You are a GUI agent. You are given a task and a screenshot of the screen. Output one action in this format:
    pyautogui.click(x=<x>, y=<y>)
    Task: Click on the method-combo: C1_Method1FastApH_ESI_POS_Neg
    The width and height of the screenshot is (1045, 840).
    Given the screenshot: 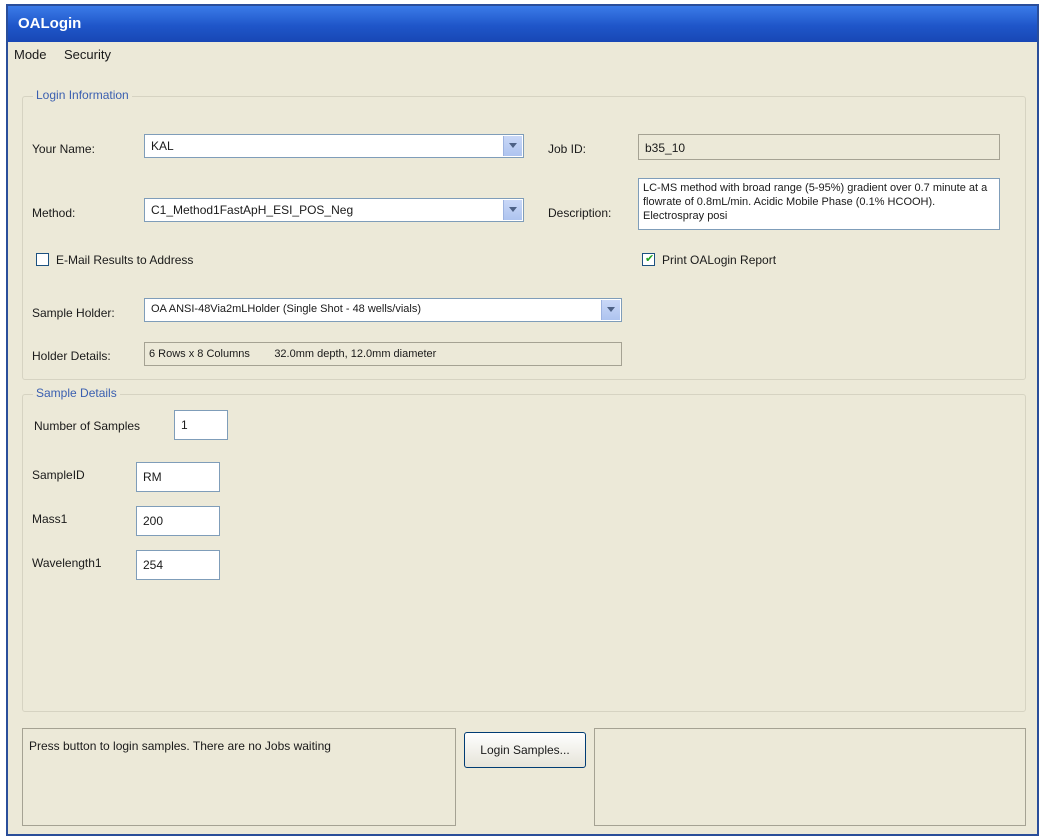 What is the action you would take?
    pyautogui.click(x=334, y=210)
    